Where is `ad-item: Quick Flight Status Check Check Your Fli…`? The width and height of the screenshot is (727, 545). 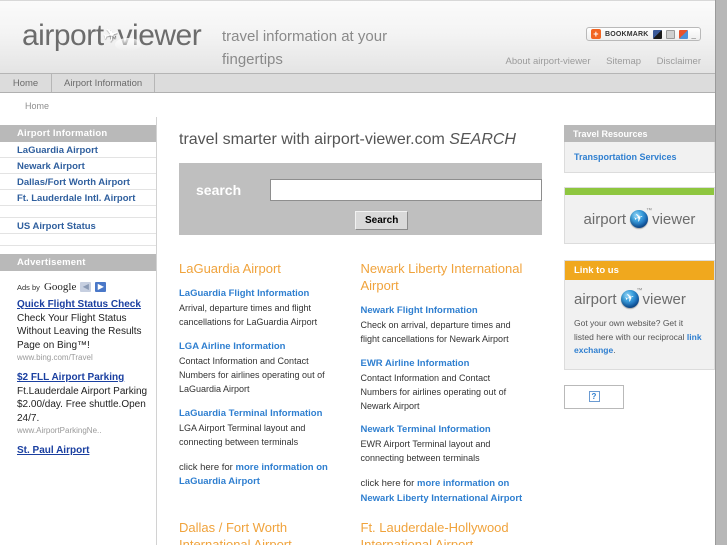
ad-item: Quick Flight Status Check Check Your Fli… is located at coordinates (82, 330).